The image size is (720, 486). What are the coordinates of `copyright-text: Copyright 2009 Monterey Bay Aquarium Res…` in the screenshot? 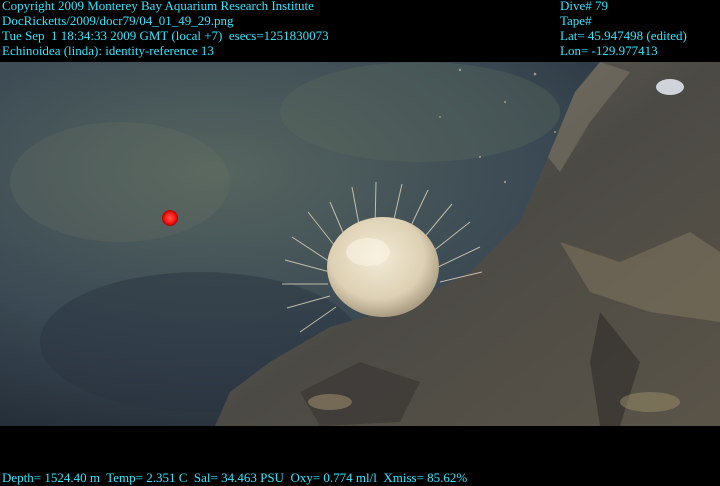 It's located at (158, 6).